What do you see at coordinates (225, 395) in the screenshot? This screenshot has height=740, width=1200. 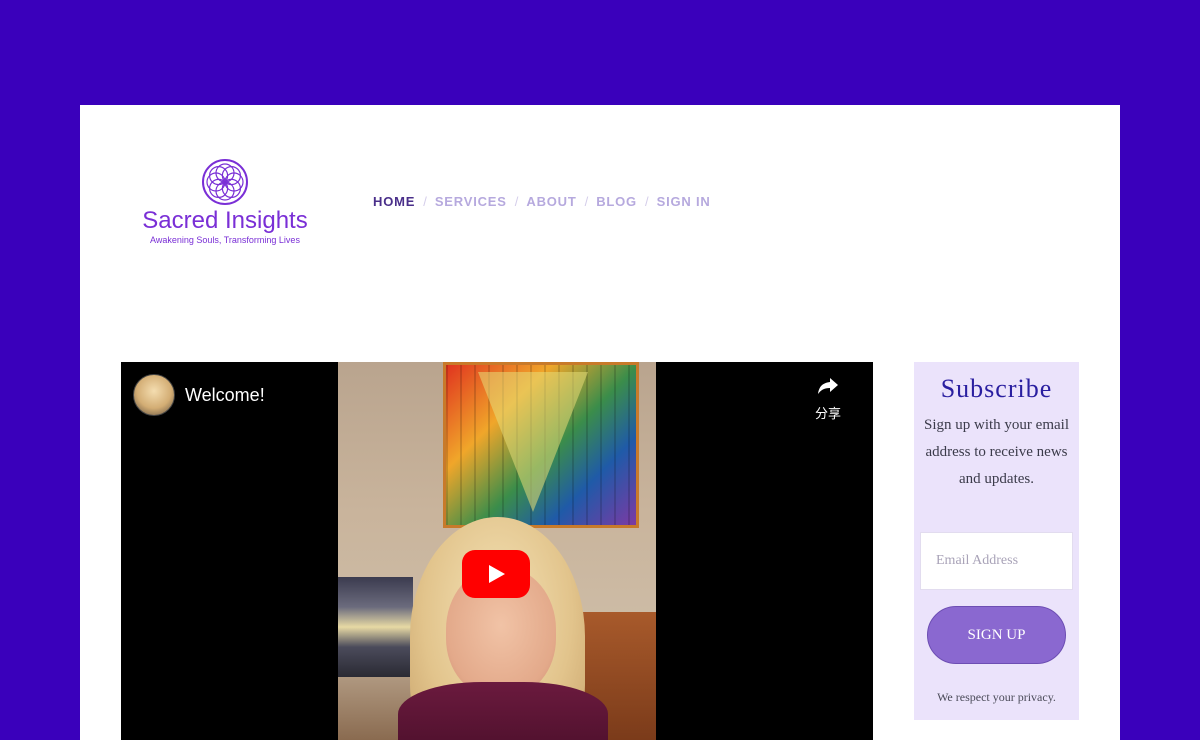 I see `video-title: Welcome!` at bounding box center [225, 395].